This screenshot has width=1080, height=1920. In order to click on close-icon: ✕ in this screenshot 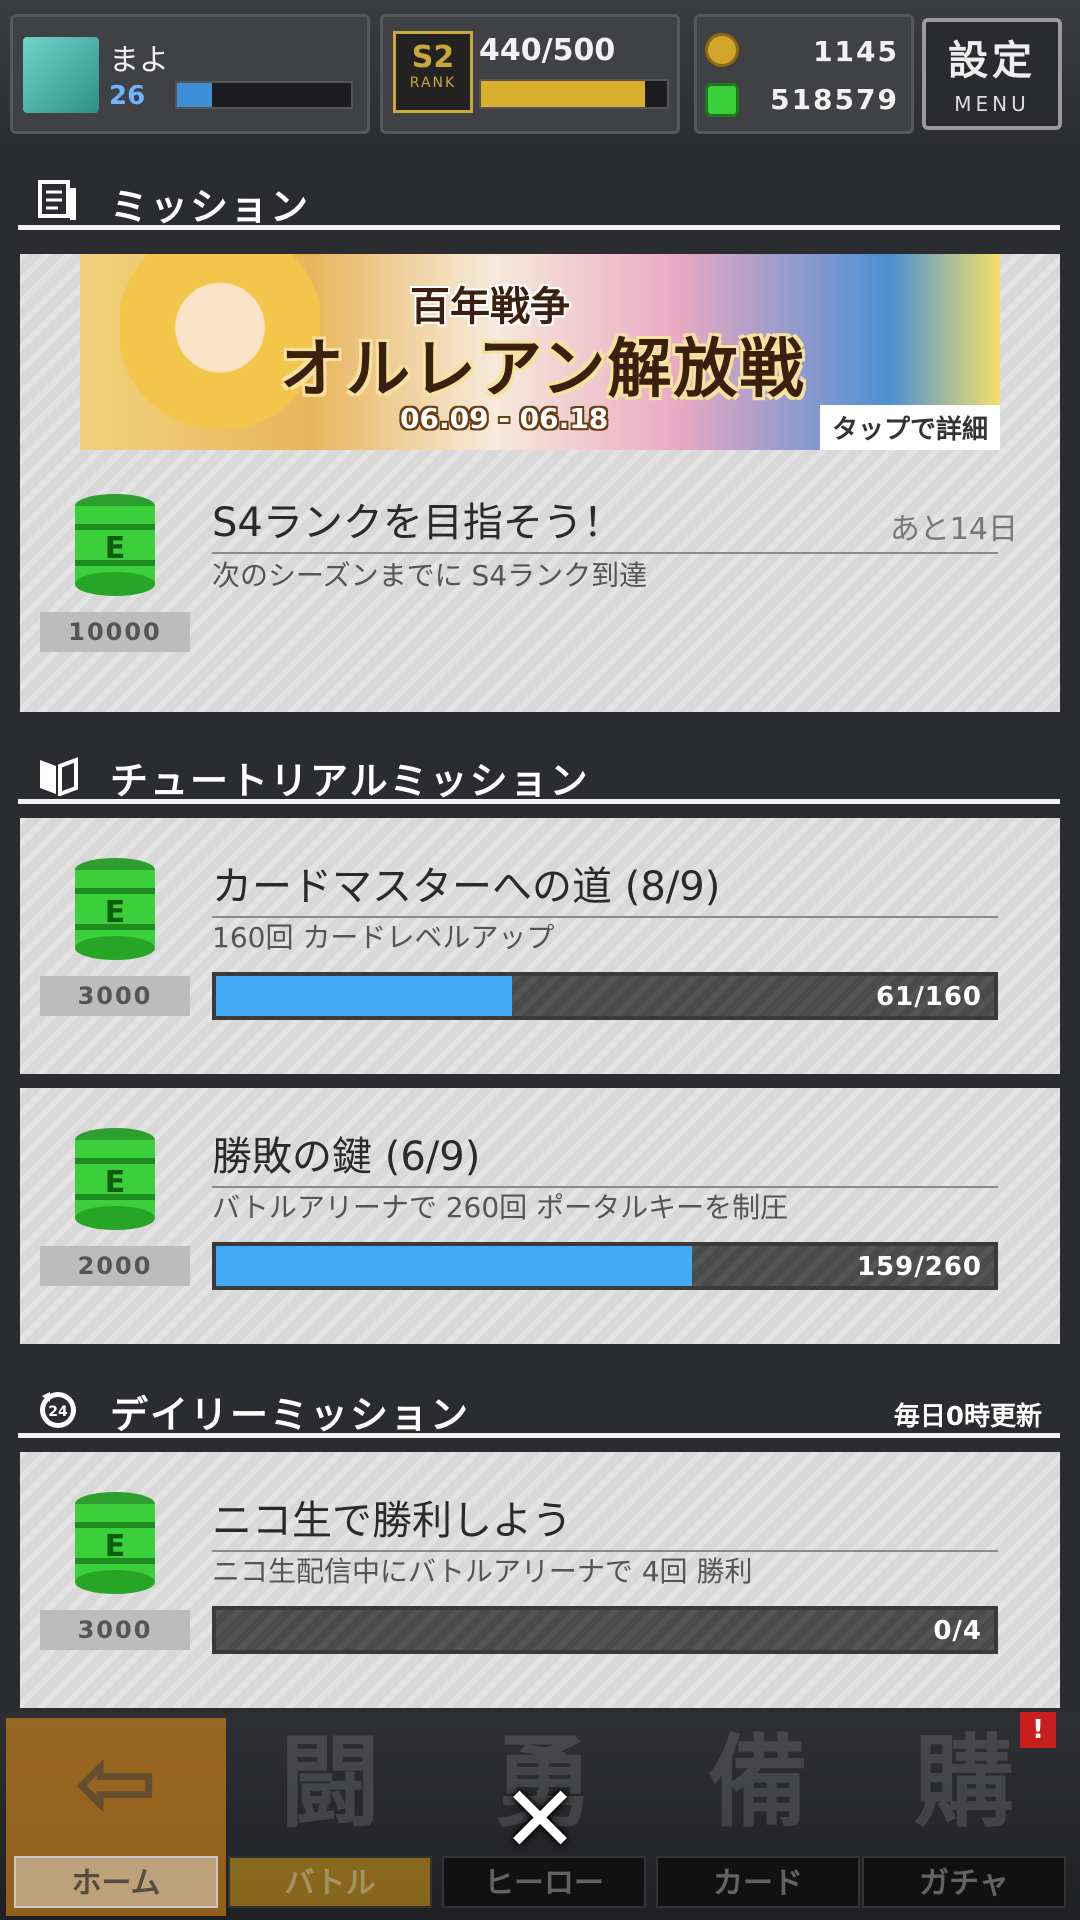, I will do `click(540, 1820)`.